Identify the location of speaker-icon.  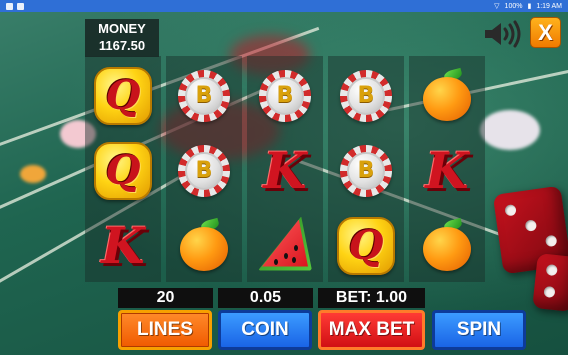
(503, 34).